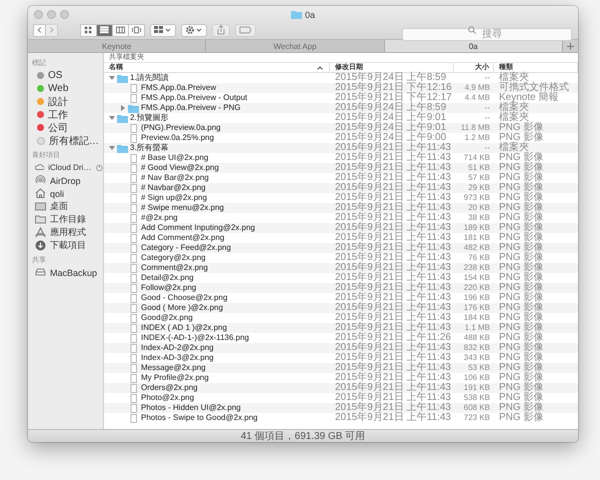 Image resolution: width=600 pixels, height=480 pixels. I want to click on file-name: Follow@2x.png, so click(168, 288).